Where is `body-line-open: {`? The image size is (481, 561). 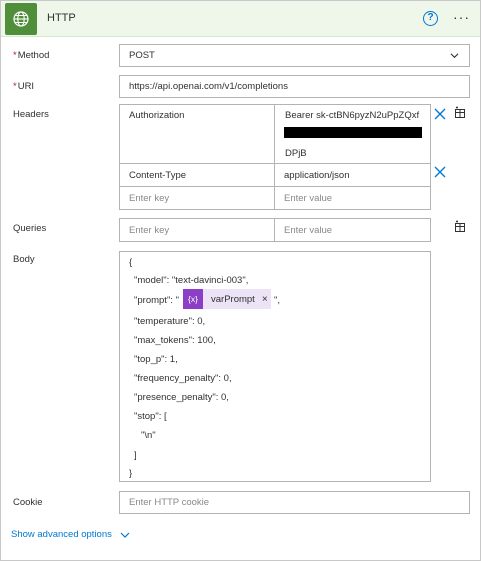
body-line-open: { is located at coordinates (131, 262).